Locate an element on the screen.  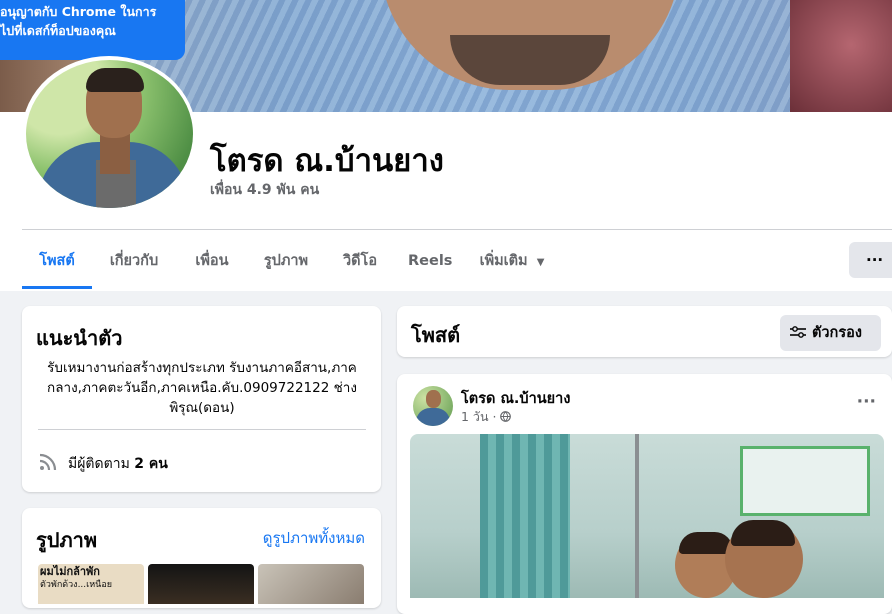
posts-header-card: โพสต์ ตัวกรอง is located at coordinates (644, 331).